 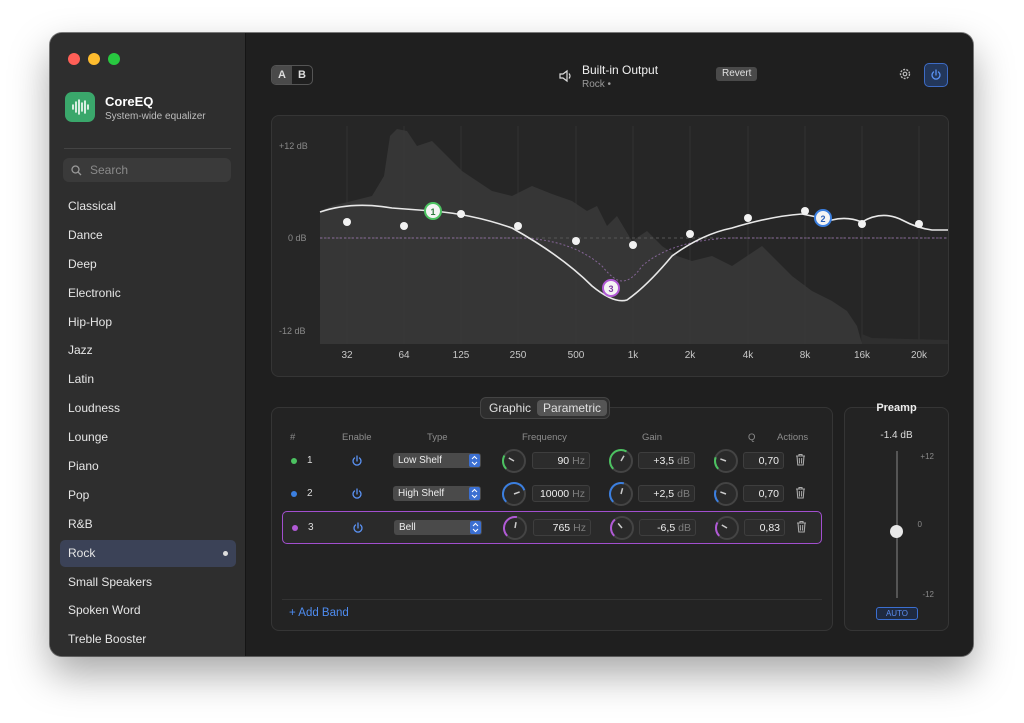 I want to click on output-preset: Rock •, so click(x=597, y=84).